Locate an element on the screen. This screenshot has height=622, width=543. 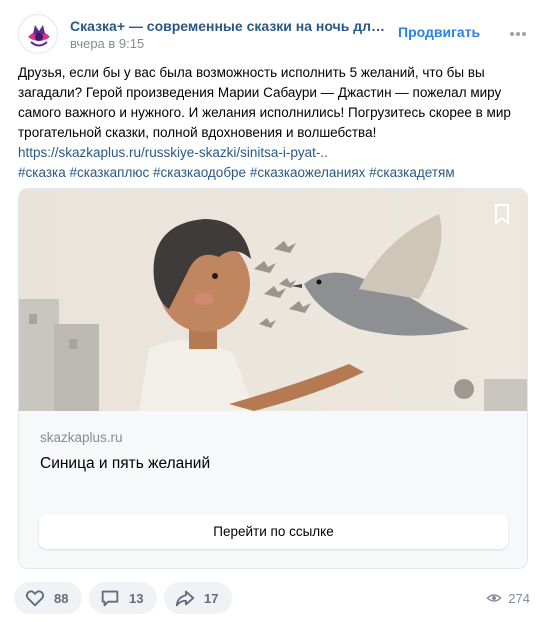
views-count: 274 is located at coordinates (519, 598).